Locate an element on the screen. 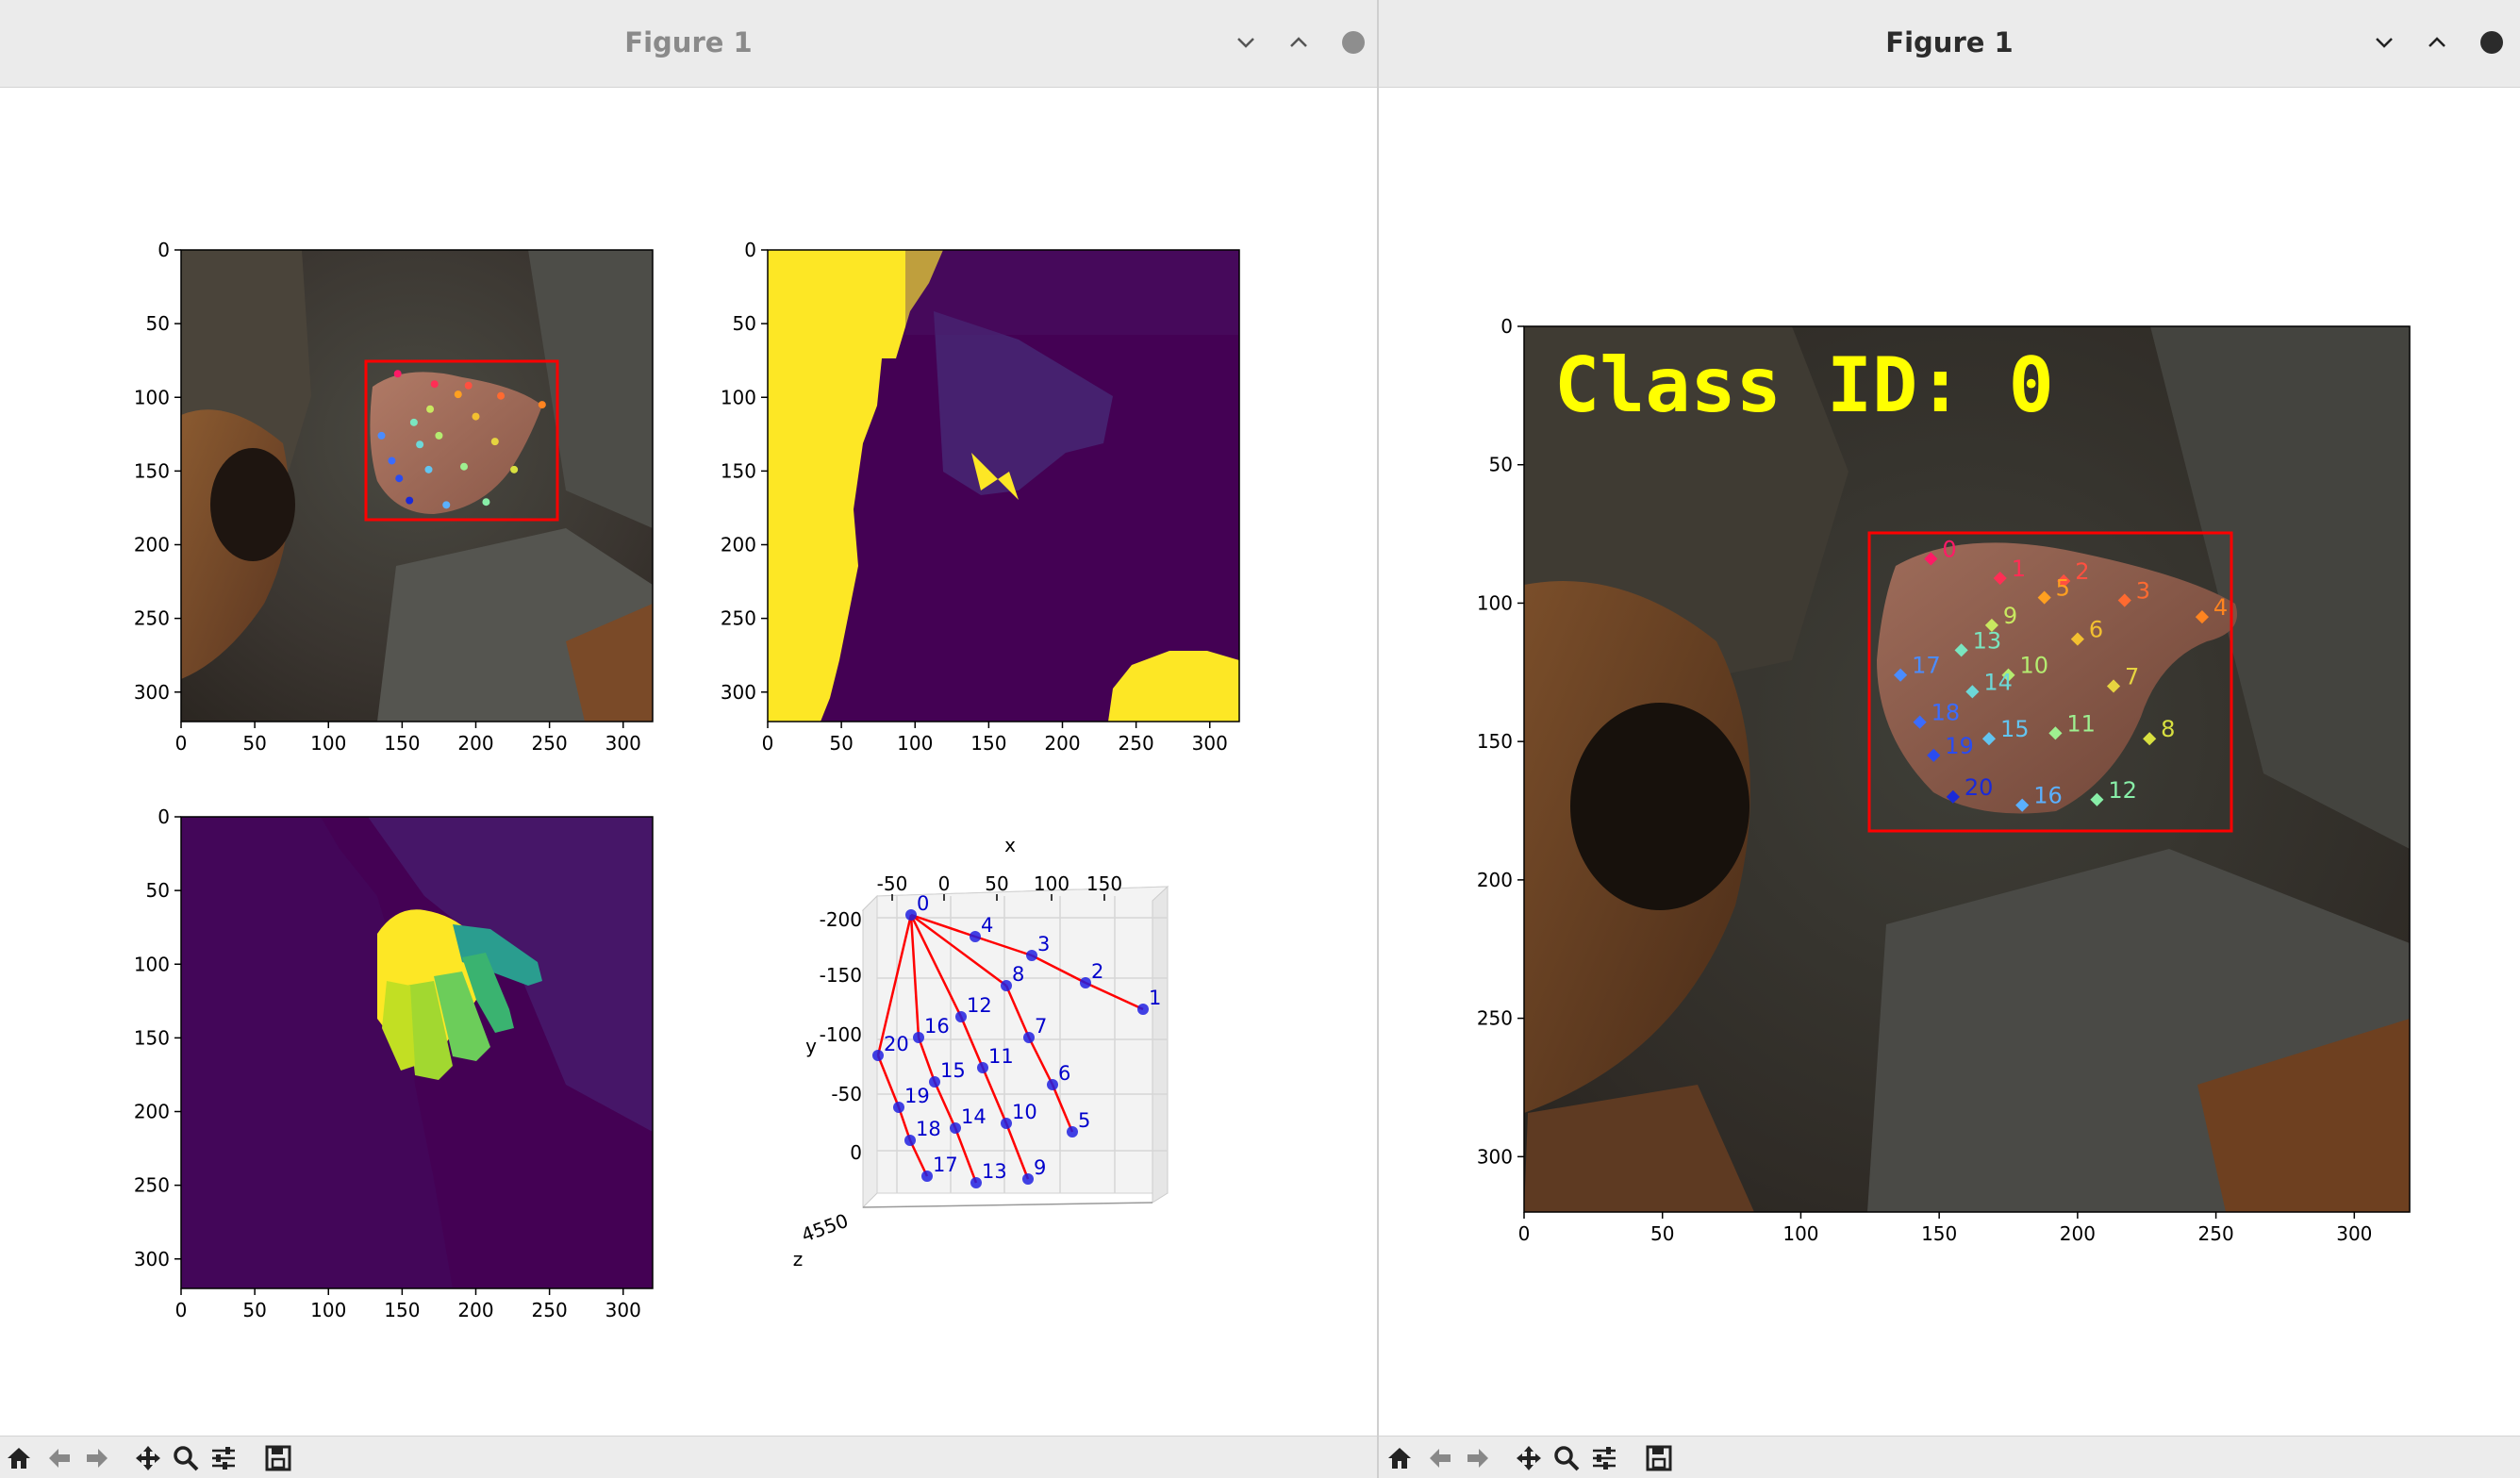 This screenshot has width=2520, height=1478. rgb-image-panel is located at coordinates (417, 486).